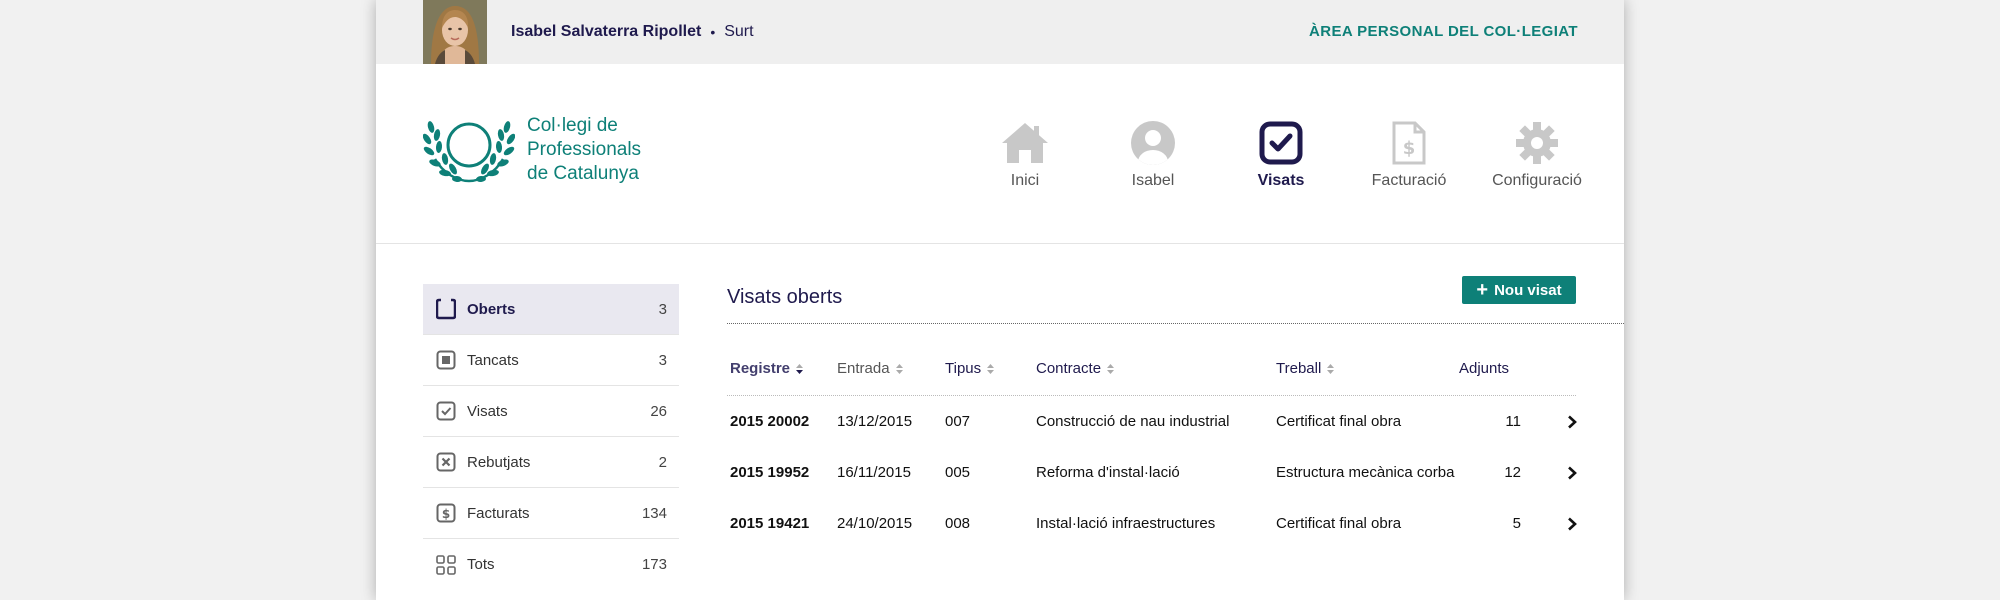 The width and height of the screenshot is (2000, 600). I want to click on gear-icon, so click(1537, 143).